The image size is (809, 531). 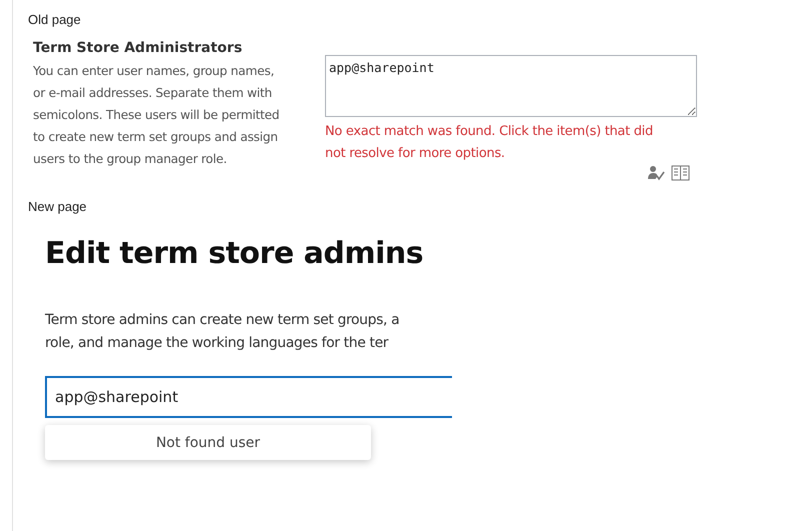 I want to click on check-names-icon, so click(x=656, y=173).